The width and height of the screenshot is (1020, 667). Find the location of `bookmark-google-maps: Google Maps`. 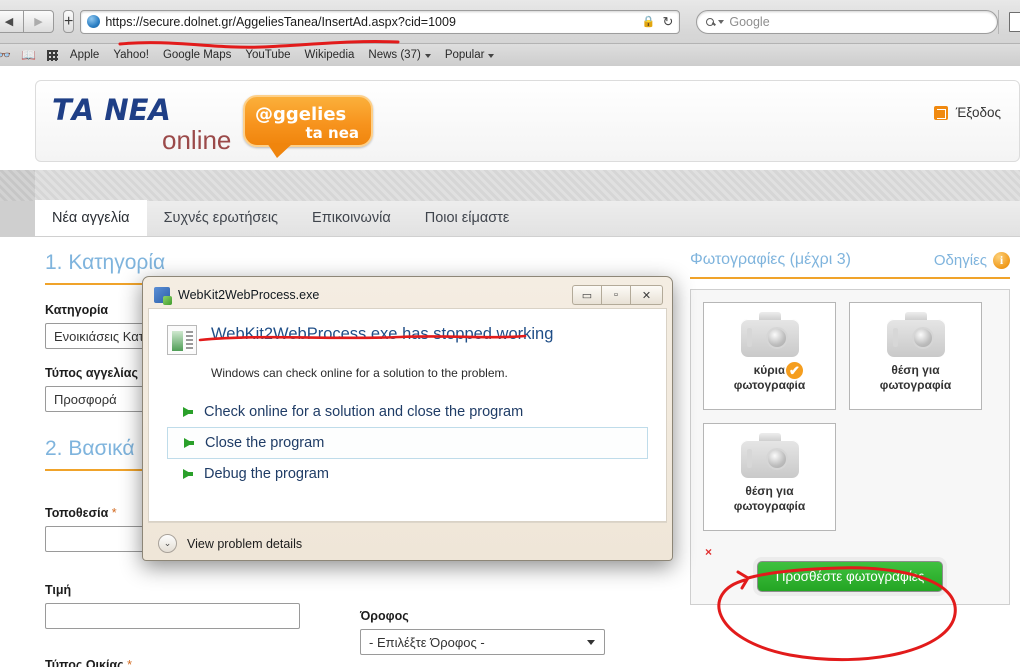

bookmark-google-maps: Google Maps is located at coordinates (197, 55).